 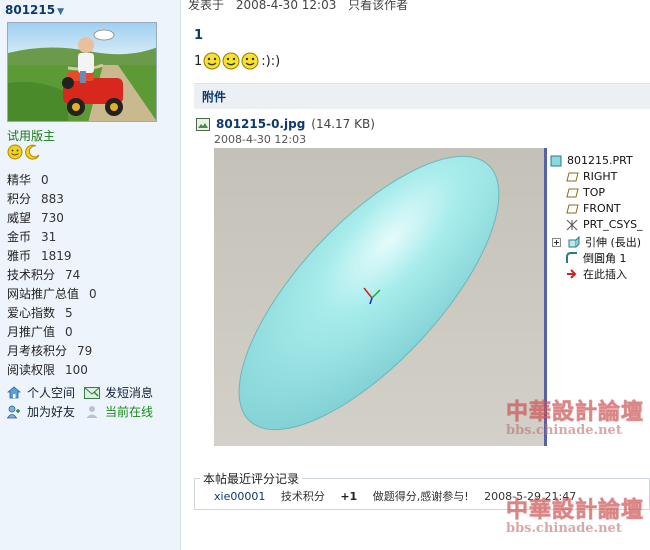 I want to click on add-friend-label: 加为好友, so click(x=51, y=411).